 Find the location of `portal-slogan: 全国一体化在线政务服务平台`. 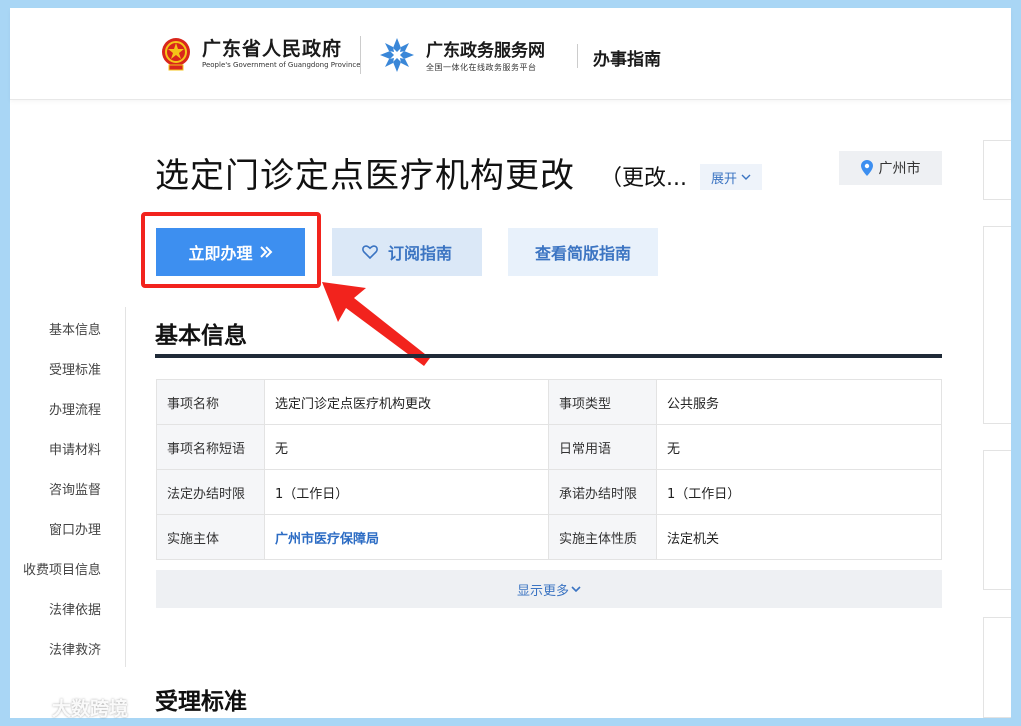

portal-slogan: 全国一体化在线政务服务平台 is located at coordinates (481, 67).